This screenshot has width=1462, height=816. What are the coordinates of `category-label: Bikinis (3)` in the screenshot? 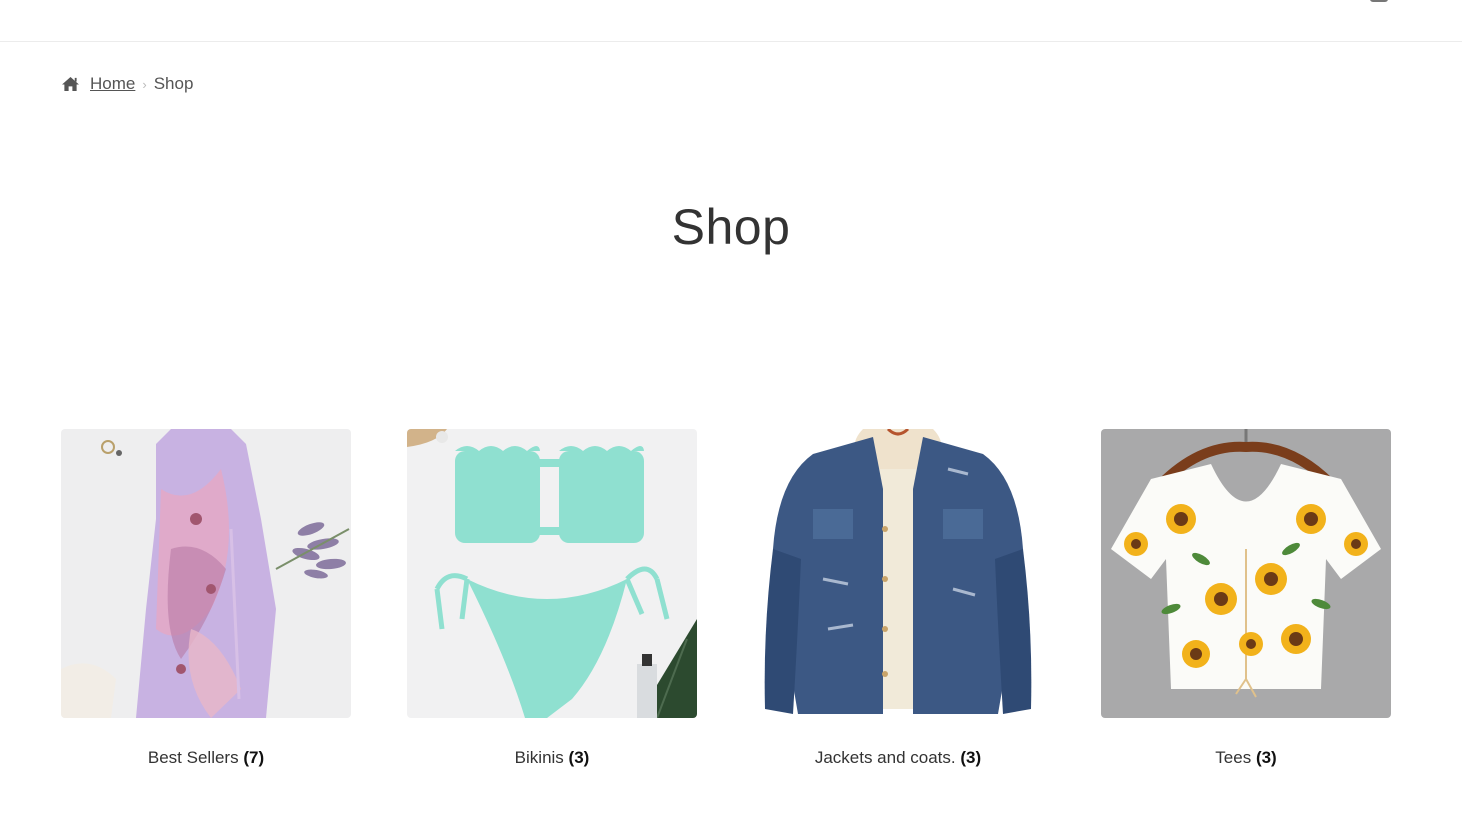 It's located at (552, 758).